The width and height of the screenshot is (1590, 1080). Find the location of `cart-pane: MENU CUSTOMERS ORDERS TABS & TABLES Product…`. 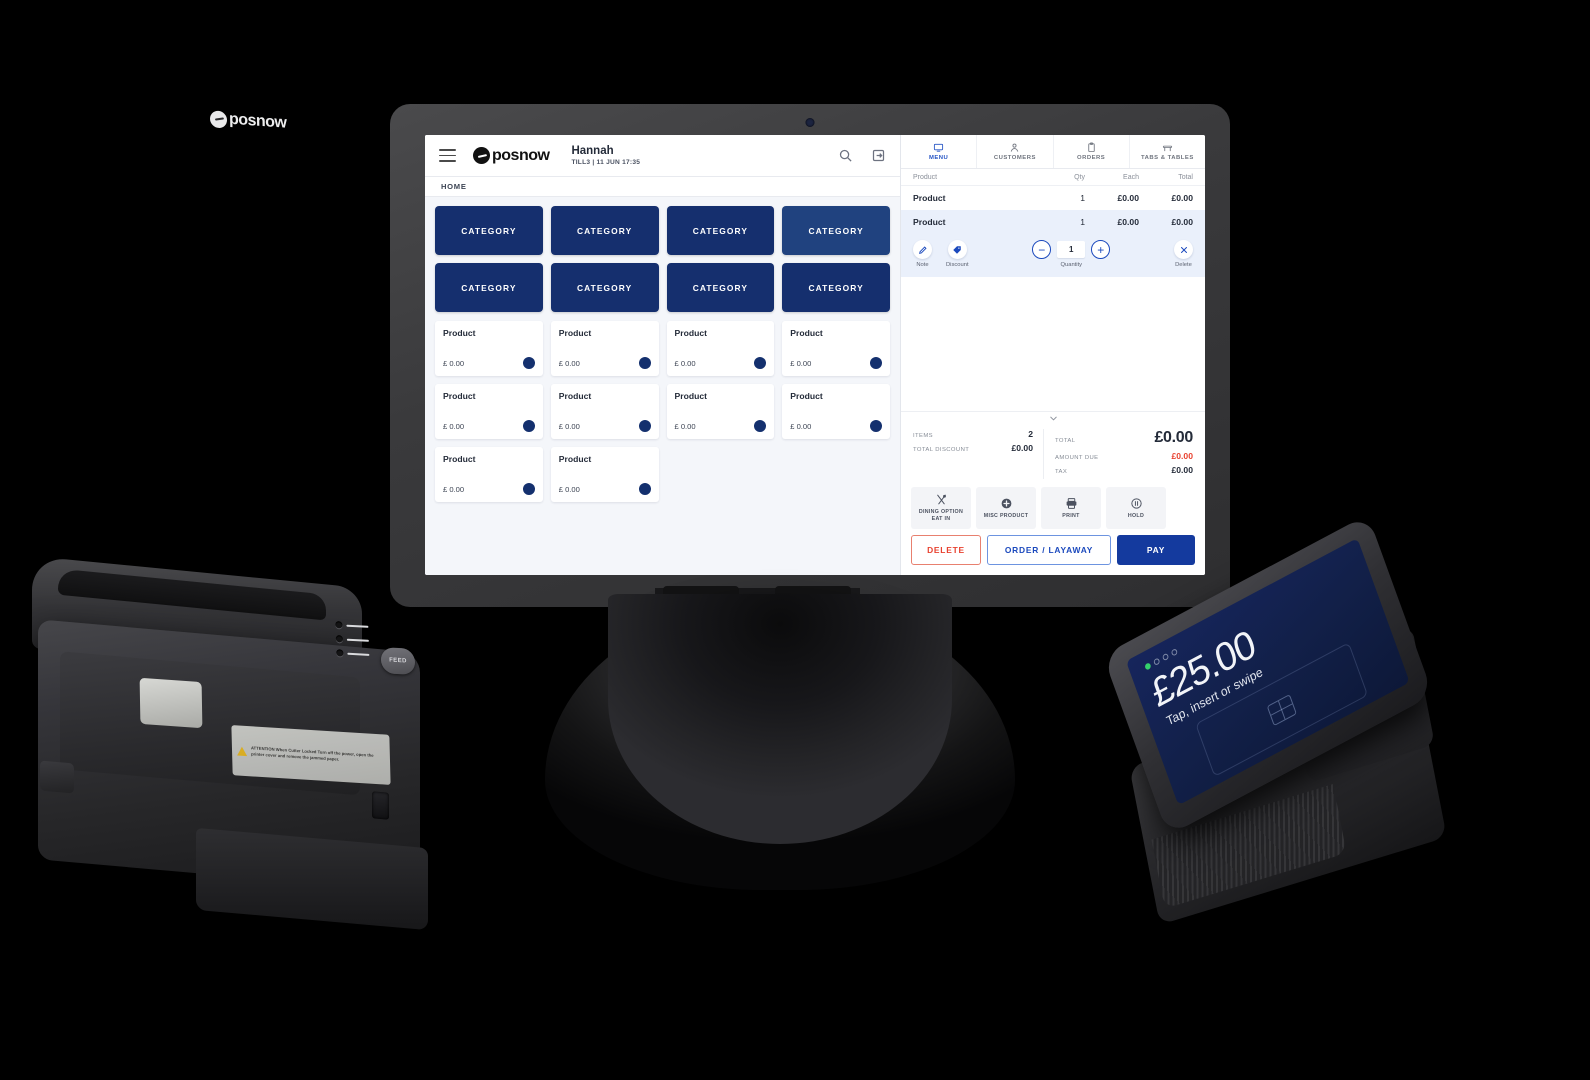

cart-pane: MENU CUSTOMERS ORDERS TABS & TABLES Product… is located at coordinates (1052, 355).